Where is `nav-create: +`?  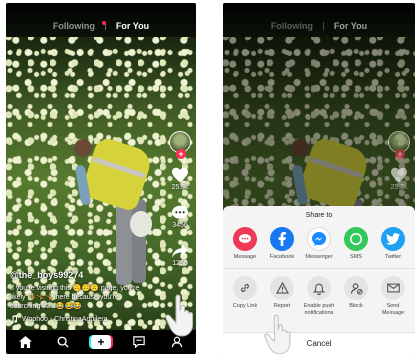 nav-create: + is located at coordinates (101, 342).